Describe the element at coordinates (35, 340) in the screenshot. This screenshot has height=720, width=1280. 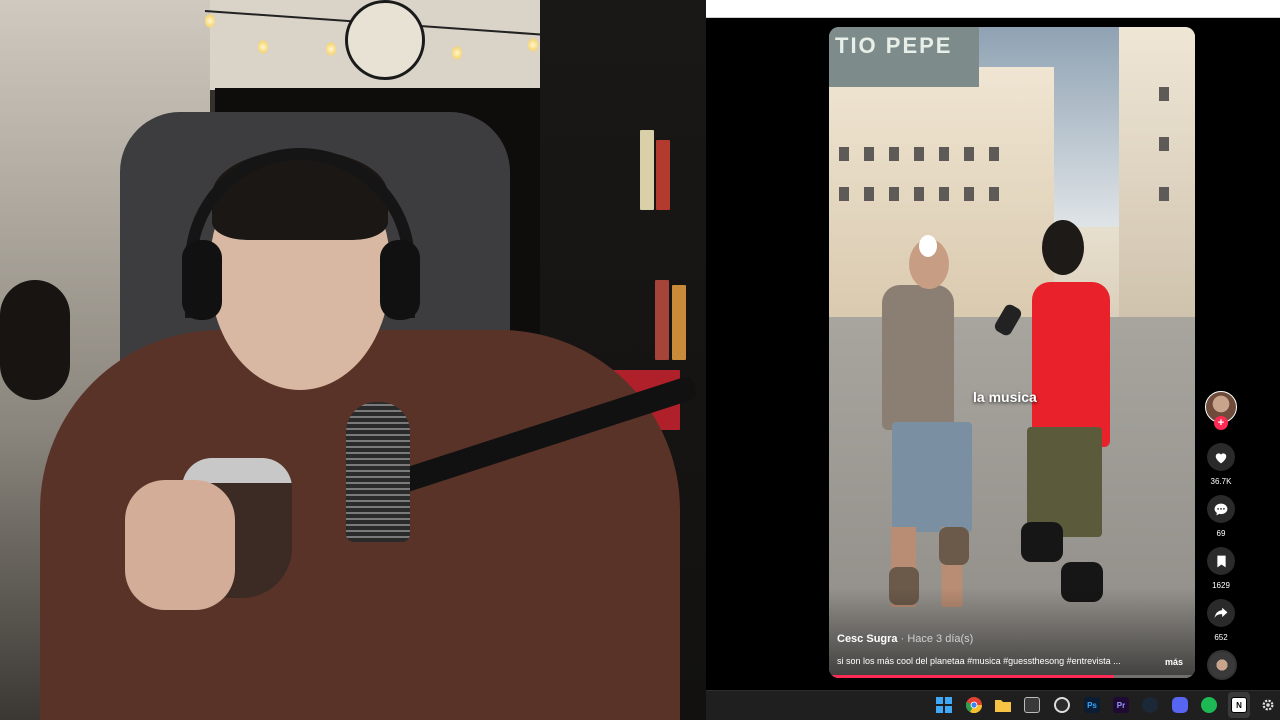
I see `guitar` at that location.